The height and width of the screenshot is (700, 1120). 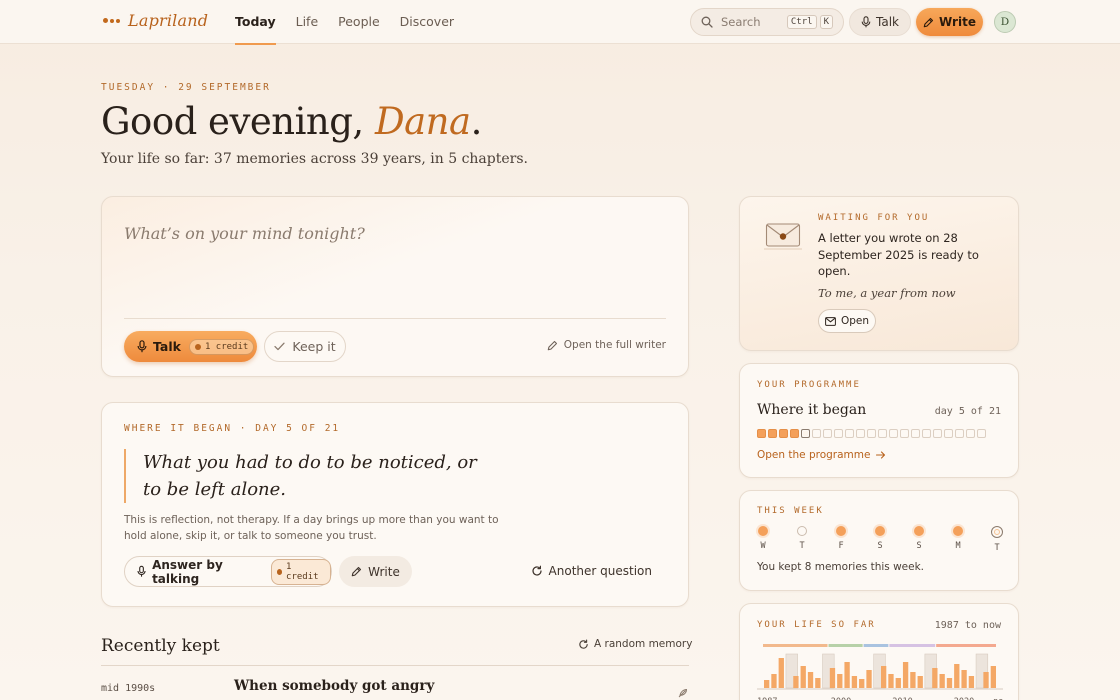 What do you see at coordinates (763, 546) in the screenshot?
I see `day-label: W` at bounding box center [763, 546].